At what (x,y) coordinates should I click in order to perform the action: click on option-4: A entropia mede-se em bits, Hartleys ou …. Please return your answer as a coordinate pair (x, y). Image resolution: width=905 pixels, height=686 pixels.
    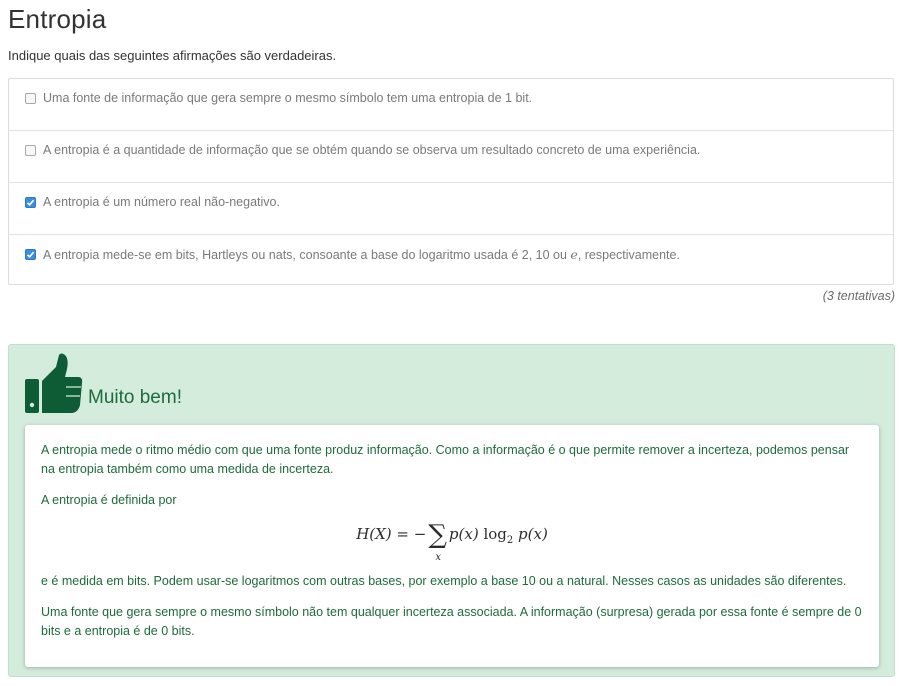
    Looking at the image, I should click on (451, 260).